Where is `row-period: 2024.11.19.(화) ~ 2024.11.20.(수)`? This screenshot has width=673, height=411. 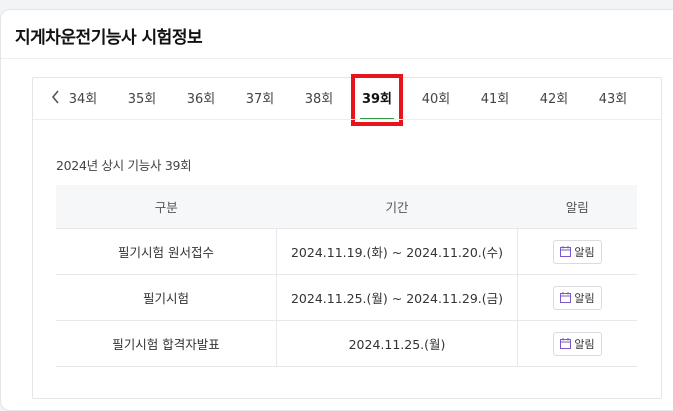 row-period: 2024.11.19.(화) ~ 2024.11.20.(수) is located at coordinates (397, 251).